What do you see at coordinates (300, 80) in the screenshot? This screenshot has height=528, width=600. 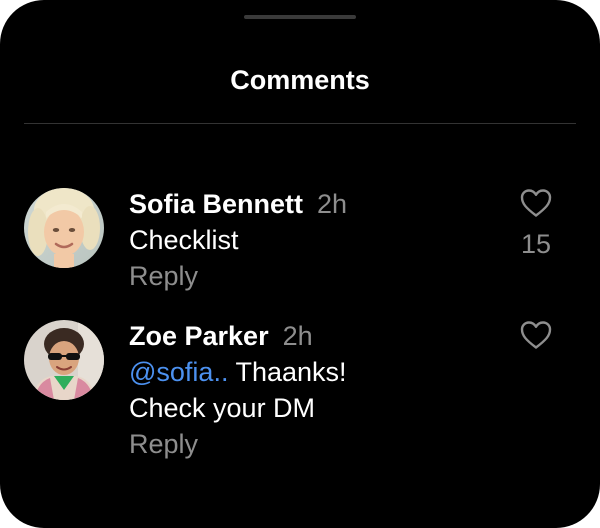 I see `sheet-title: Comments` at bounding box center [300, 80].